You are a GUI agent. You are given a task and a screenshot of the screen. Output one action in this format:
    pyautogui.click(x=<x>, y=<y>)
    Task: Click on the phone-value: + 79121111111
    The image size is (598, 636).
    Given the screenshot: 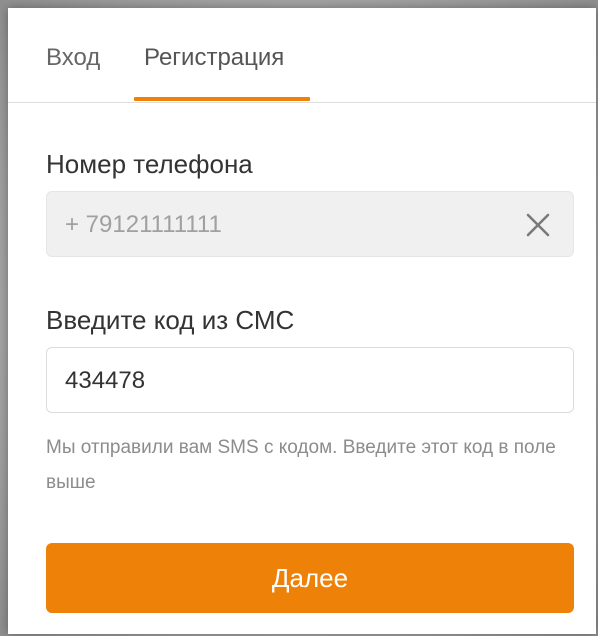 What is the action you would take?
    pyautogui.click(x=143, y=224)
    